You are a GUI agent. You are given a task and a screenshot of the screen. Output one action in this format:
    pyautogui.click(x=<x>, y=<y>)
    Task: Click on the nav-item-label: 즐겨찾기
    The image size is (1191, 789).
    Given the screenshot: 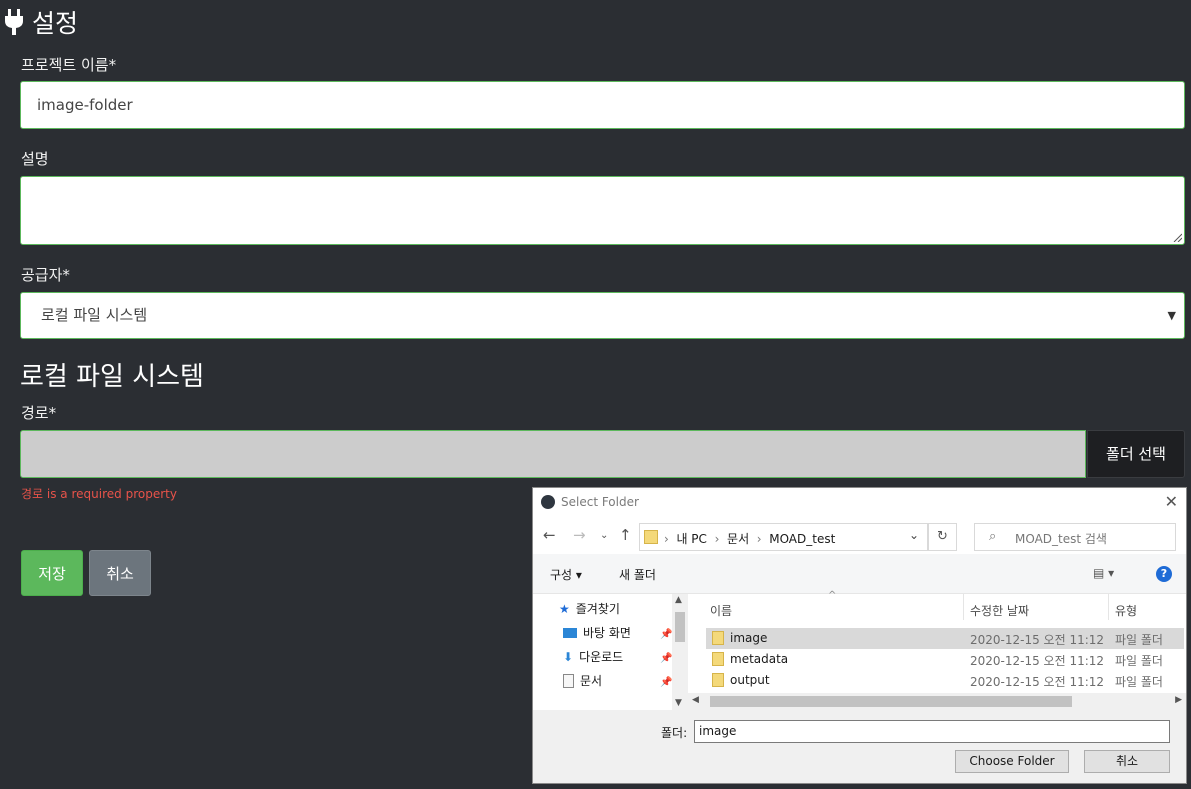 What is the action you would take?
    pyautogui.click(x=597, y=609)
    